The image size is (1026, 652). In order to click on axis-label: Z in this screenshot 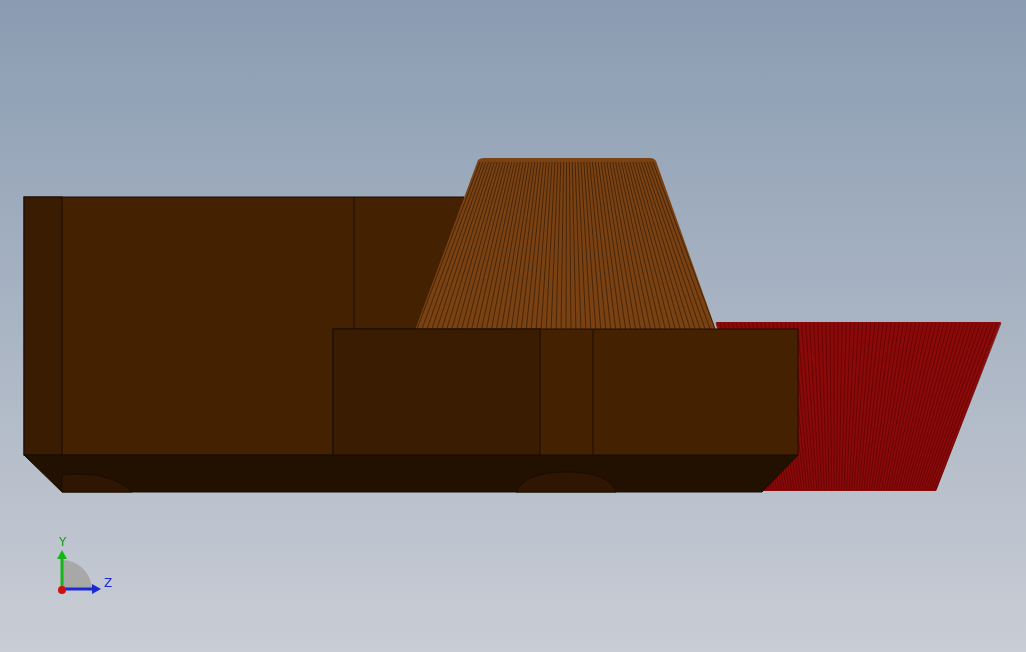, I will do `click(108, 583)`.